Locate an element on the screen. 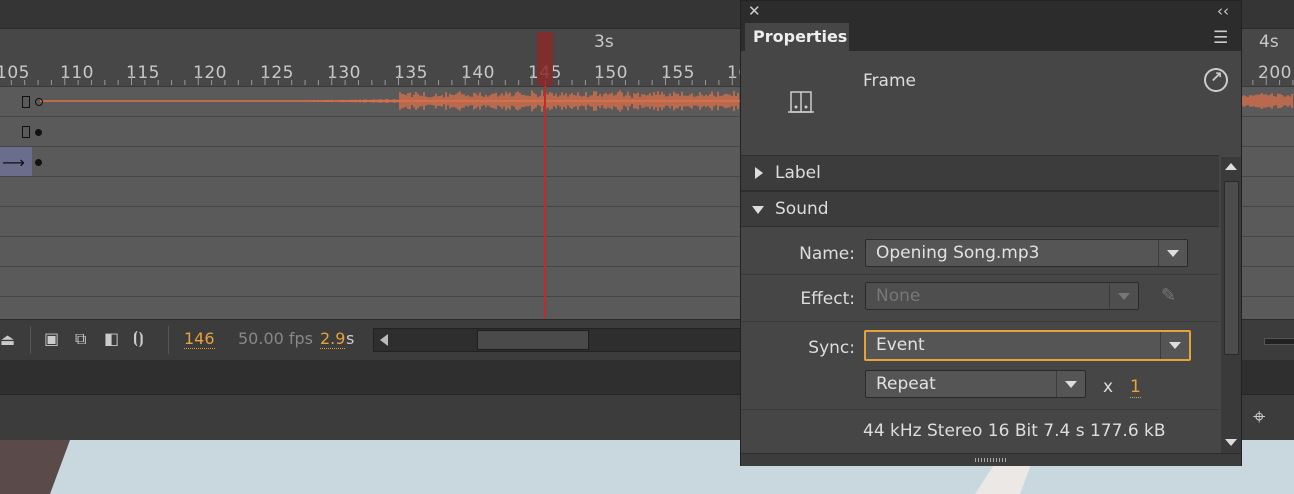 This screenshot has height=494, width=1294. seconds-marker-4s: 4s is located at coordinates (1269, 42).